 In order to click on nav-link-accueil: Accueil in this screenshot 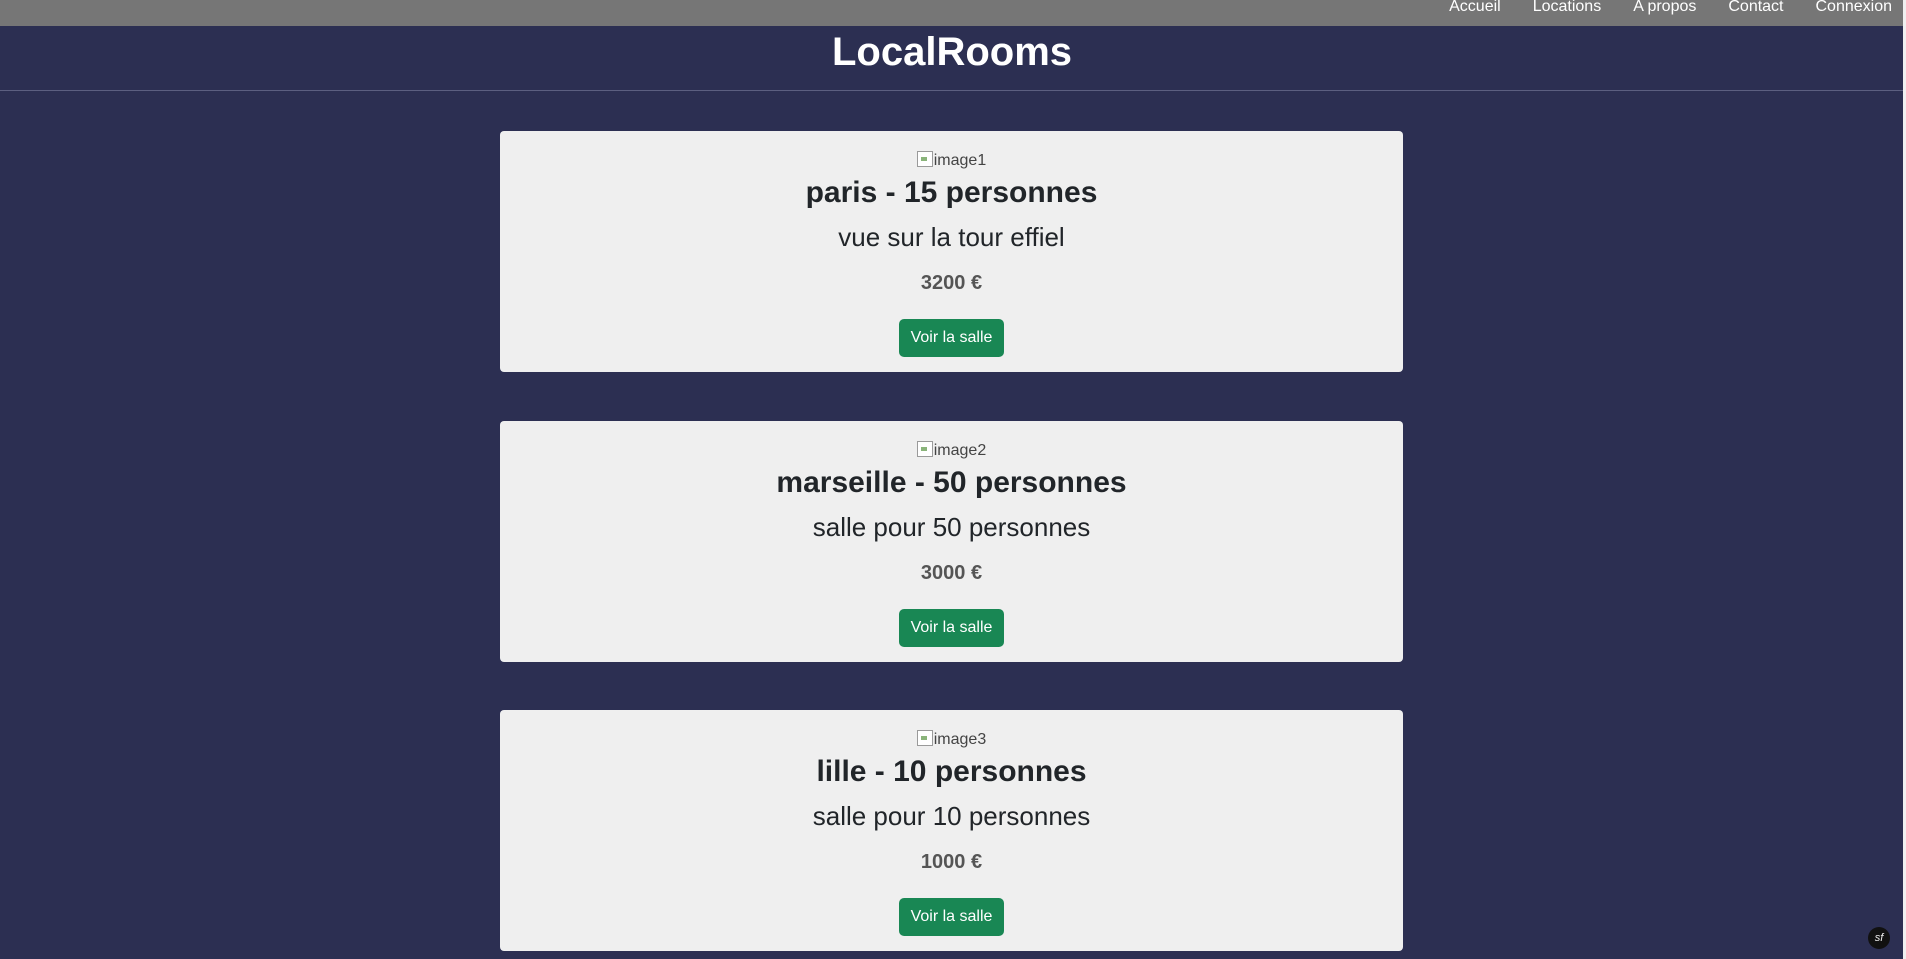, I will do `click(1475, 7)`.